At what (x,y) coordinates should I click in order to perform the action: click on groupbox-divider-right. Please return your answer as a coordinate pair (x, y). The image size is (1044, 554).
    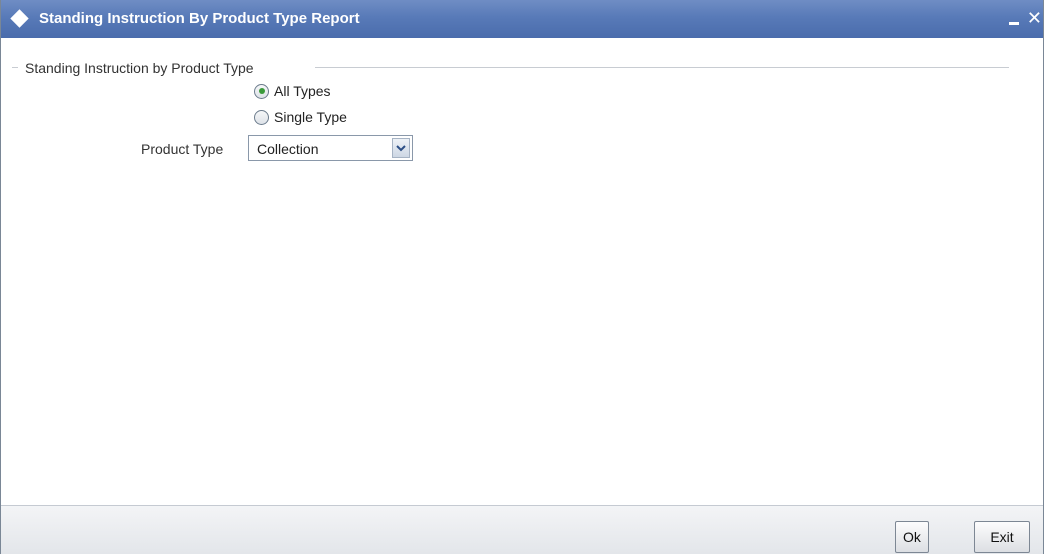
    Looking at the image, I should click on (662, 67).